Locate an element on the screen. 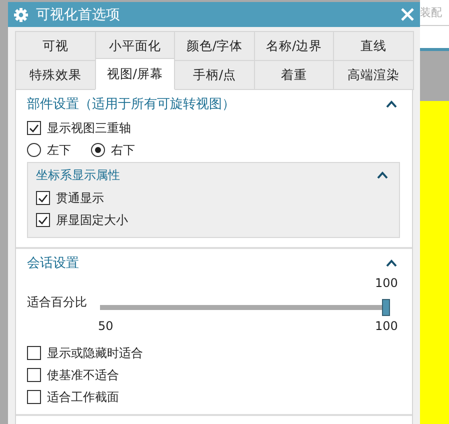  tab: 直线 is located at coordinates (373, 46).